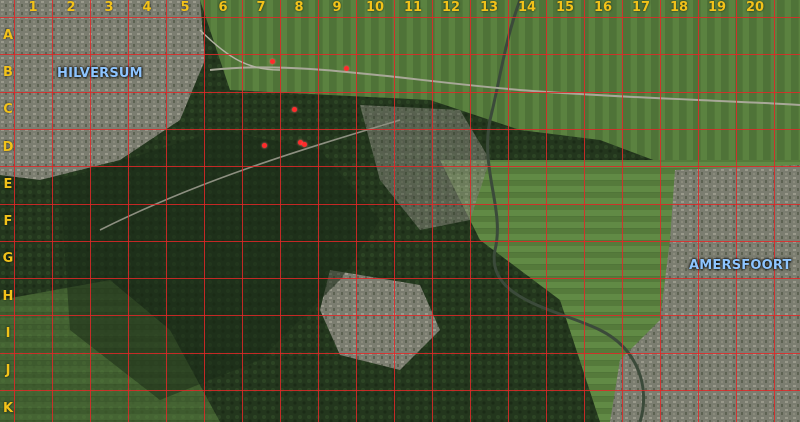 Image resolution: width=800 pixels, height=422 pixels. I want to click on column-label: 12, so click(451, 7).